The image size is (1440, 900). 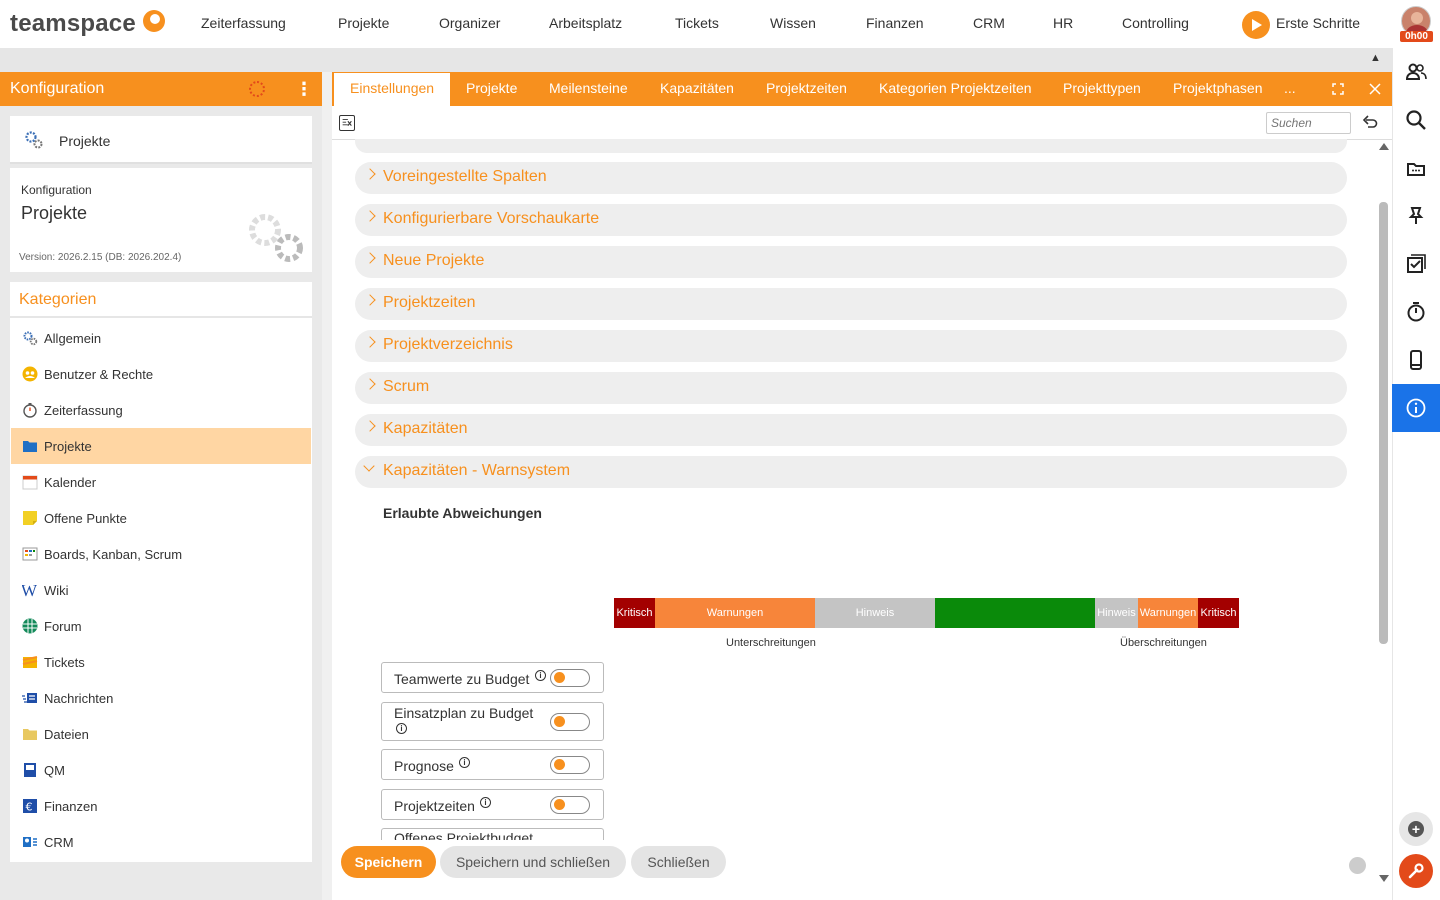 I want to click on add-icon, so click(x=1416, y=829).